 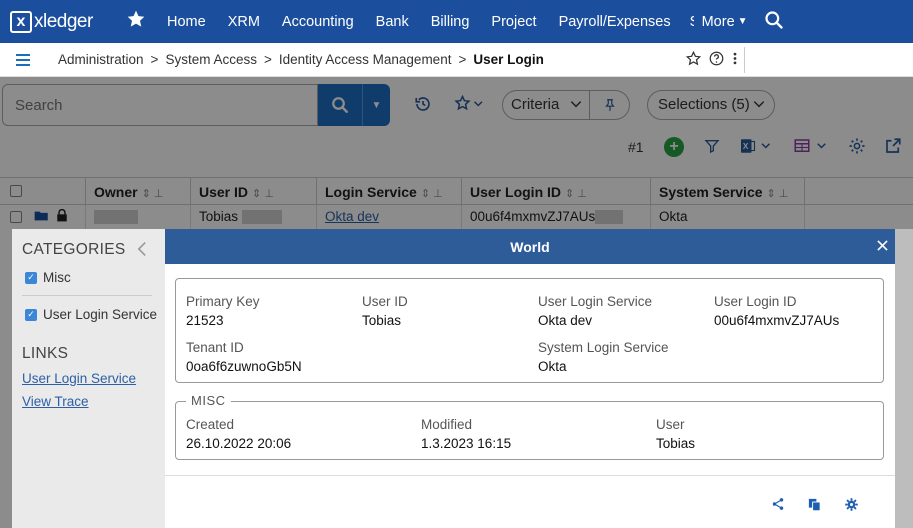 What do you see at coordinates (244, 366) in the screenshot?
I see `field-value: 0oa6f6zuwnoGb5N` at bounding box center [244, 366].